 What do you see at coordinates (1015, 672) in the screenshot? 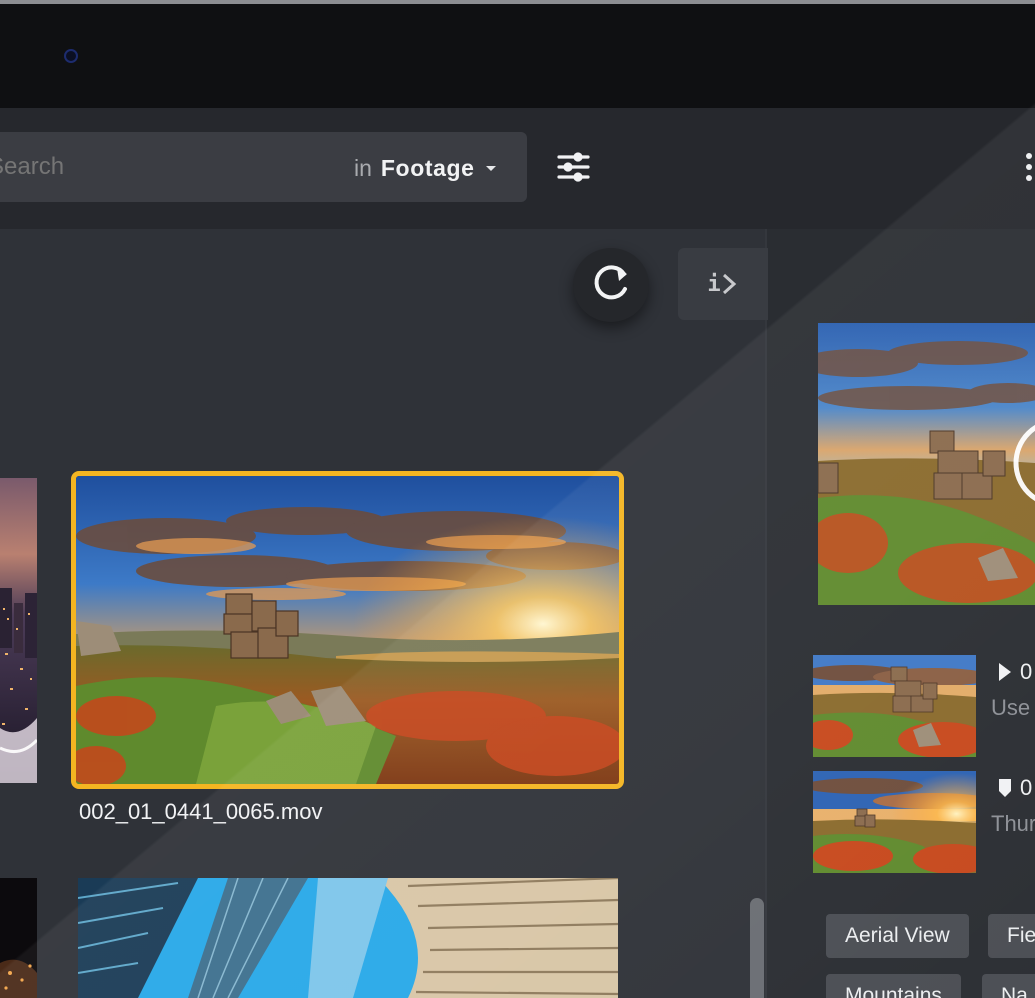
I see `marker-time-1: 0` at bounding box center [1015, 672].